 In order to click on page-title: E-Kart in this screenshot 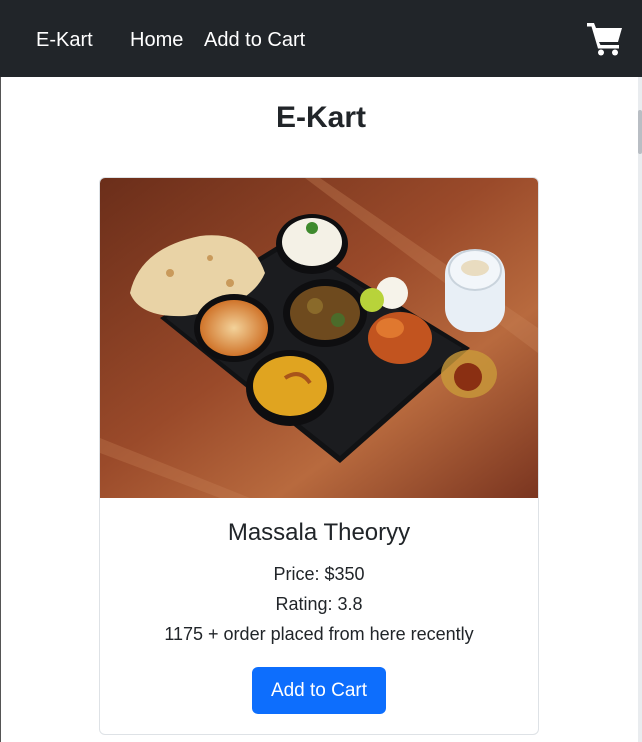, I will do `click(320, 117)`.